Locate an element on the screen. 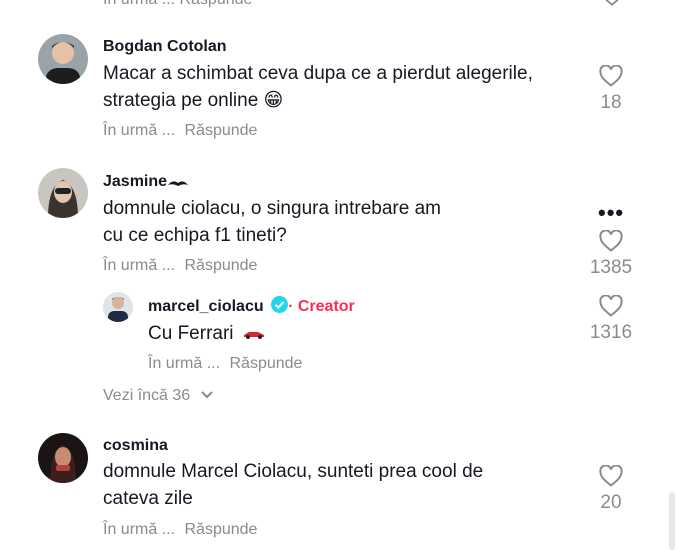 Image resolution: width=677 pixels, height=550 pixels. like-count: 1316 is located at coordinates (611, 332).